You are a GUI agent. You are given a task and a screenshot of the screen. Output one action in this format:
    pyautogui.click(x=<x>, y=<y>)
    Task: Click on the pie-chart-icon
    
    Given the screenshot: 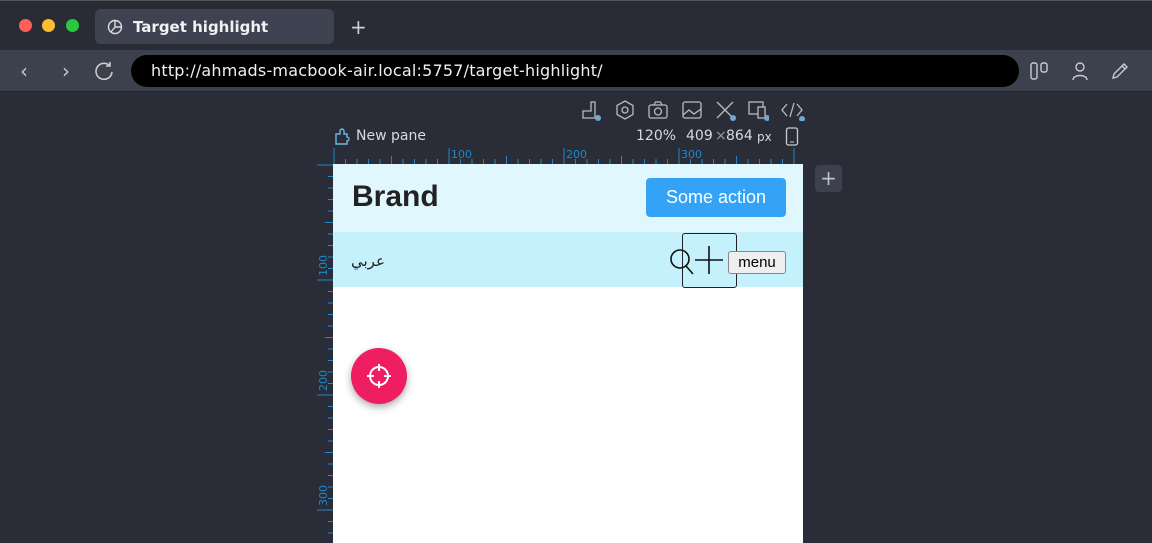 What is the action you would take?
    pyautogui.click(x=115, y=26)
    